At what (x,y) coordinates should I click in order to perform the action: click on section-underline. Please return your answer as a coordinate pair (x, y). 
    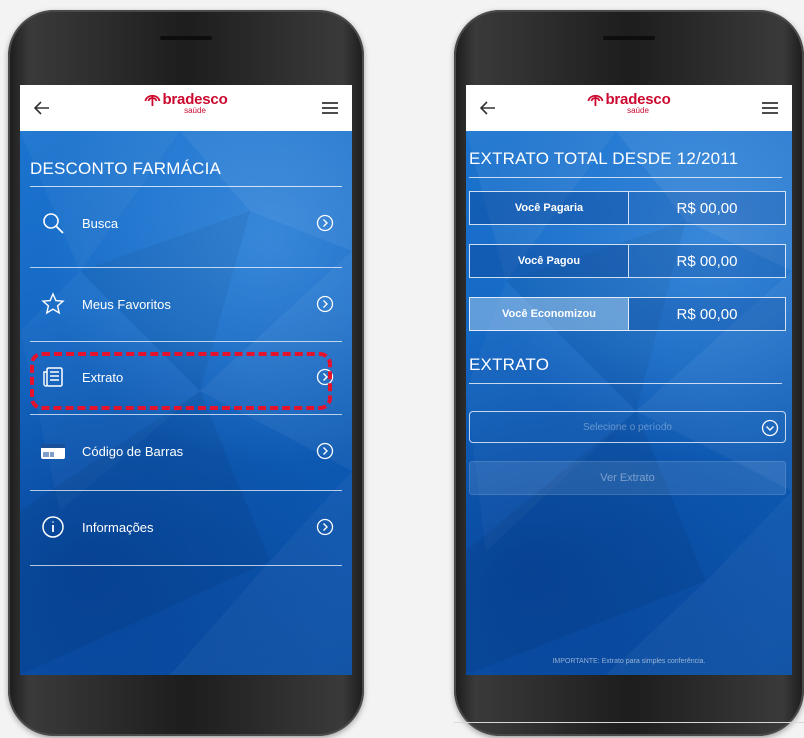
    Looking at the image, I should click on (625, 383).